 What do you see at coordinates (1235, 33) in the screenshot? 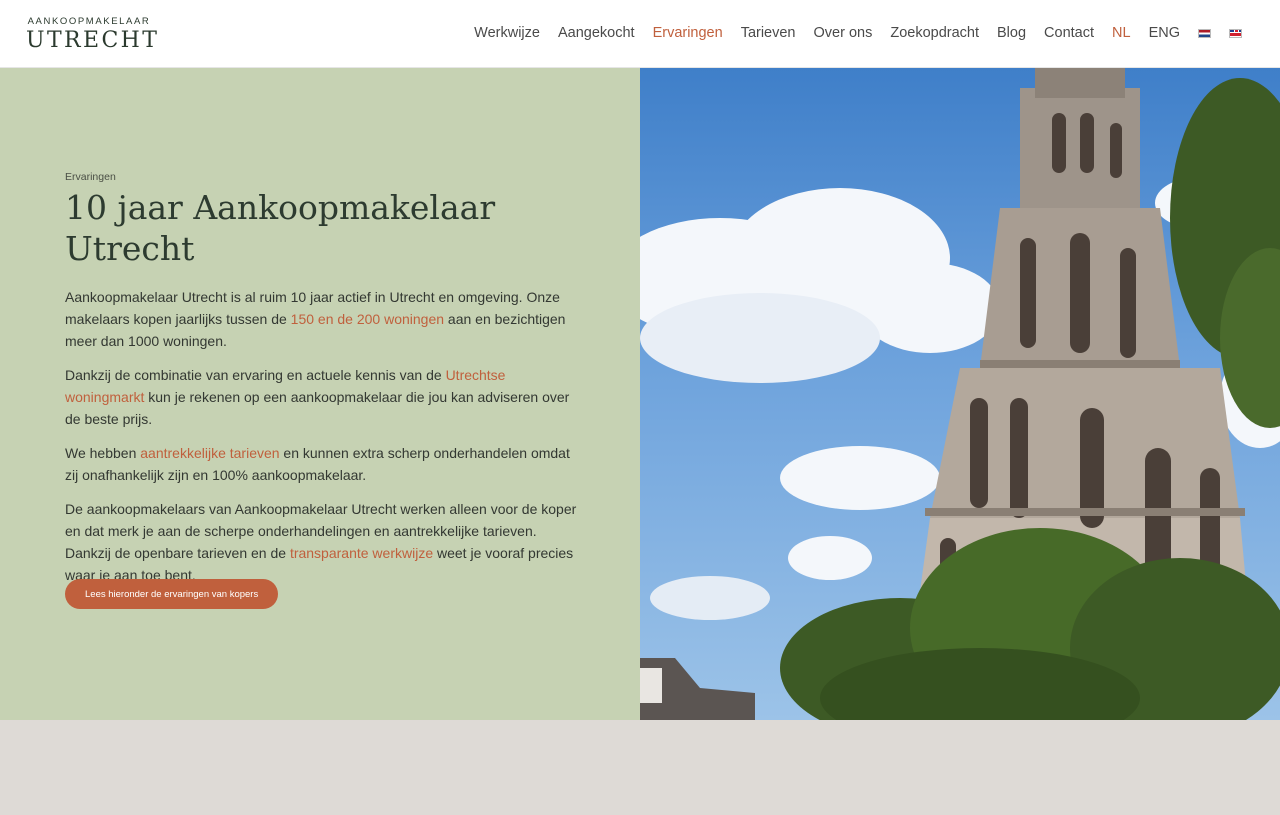
I see `uk-flag-icon` at bounding box center [1235, 33].